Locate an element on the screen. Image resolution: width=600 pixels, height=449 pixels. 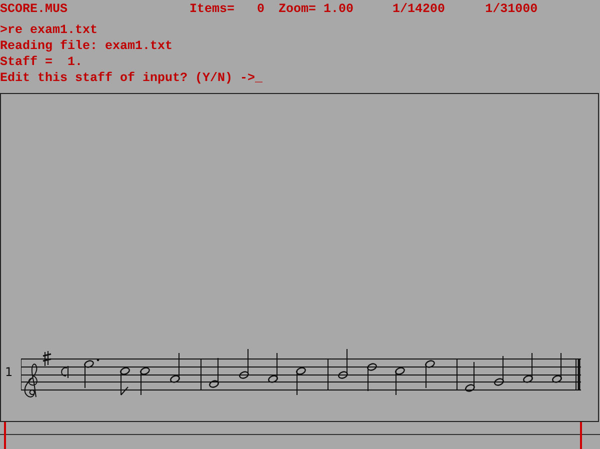
status-filename: SCORE.MUS is located at coordinates (34, 10).